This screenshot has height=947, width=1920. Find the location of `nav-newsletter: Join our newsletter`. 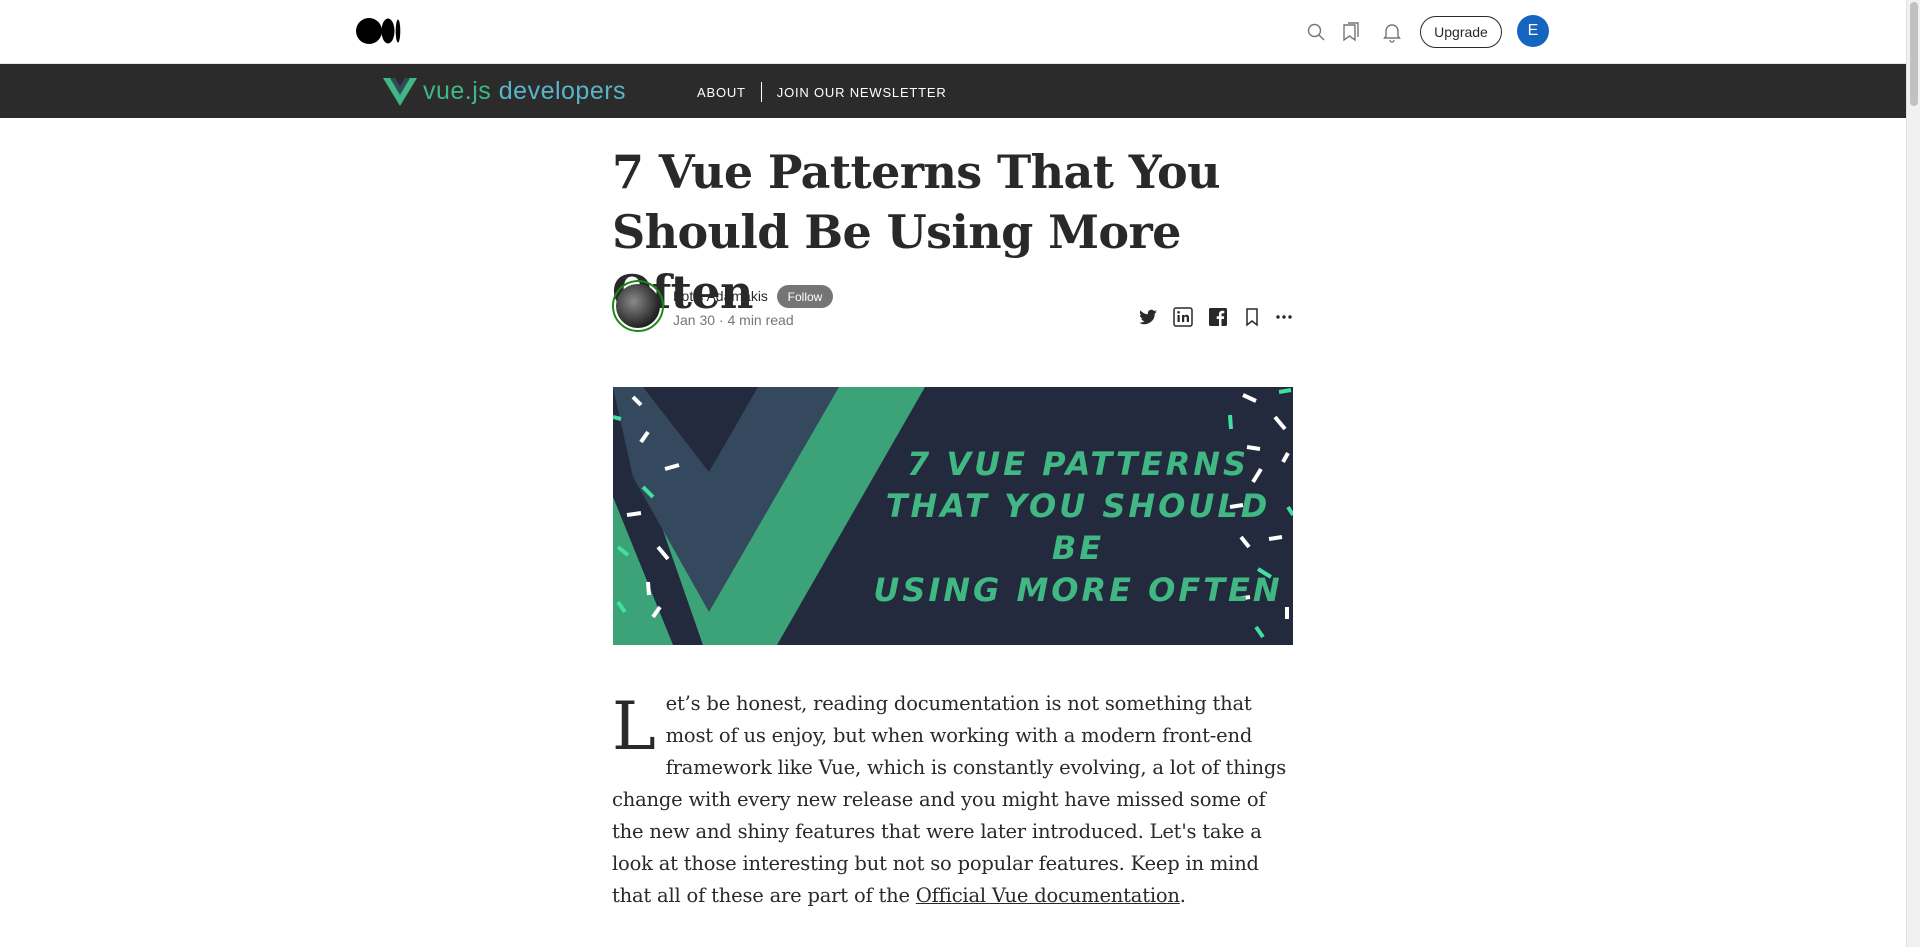

nav-newsletter: Join our newsletter is located at coordinates (862, 92).